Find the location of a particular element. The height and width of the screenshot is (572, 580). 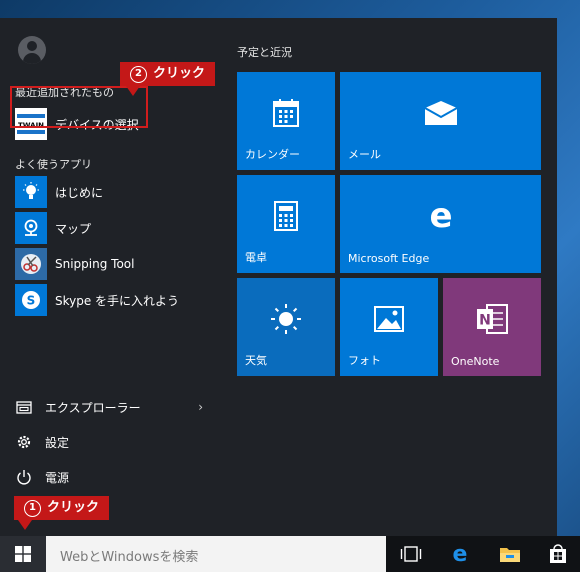

callout-step-1: 1 クリック is located at coordinates (62, 508).